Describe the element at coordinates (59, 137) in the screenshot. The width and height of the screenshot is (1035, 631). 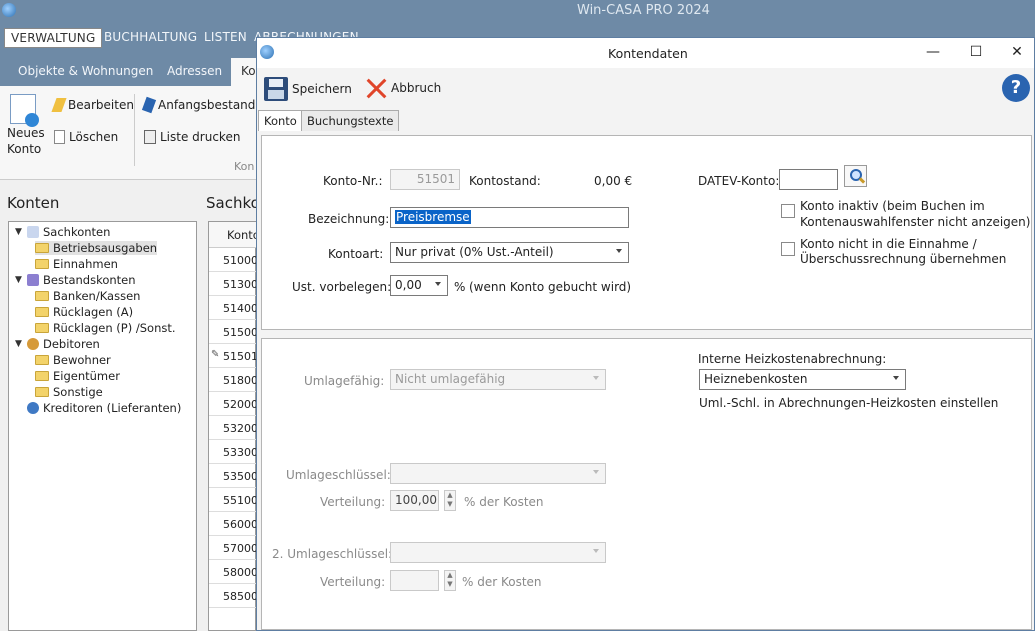
I see `delete-icon` at that location.